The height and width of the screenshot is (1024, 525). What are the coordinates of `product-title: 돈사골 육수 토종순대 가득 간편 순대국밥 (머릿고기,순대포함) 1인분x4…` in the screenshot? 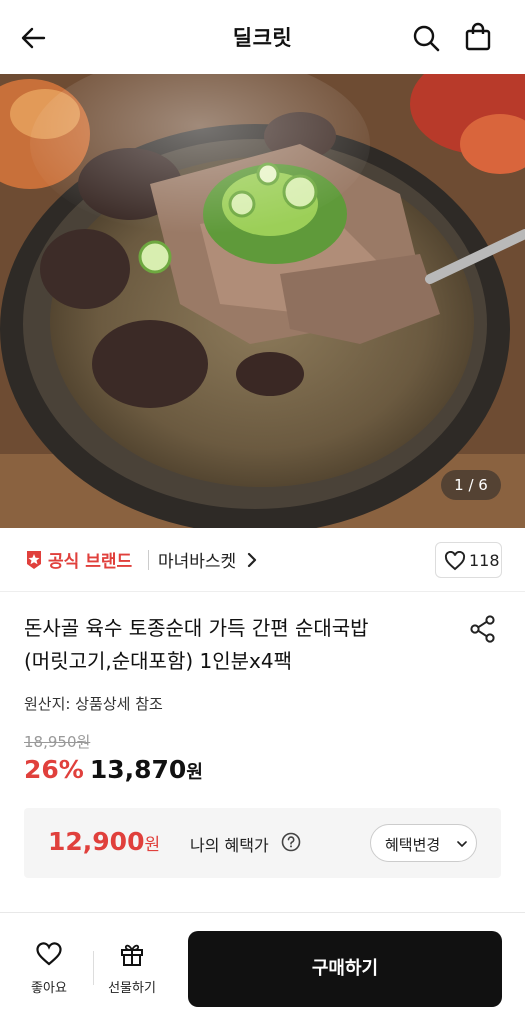 It's located at (234, 645).